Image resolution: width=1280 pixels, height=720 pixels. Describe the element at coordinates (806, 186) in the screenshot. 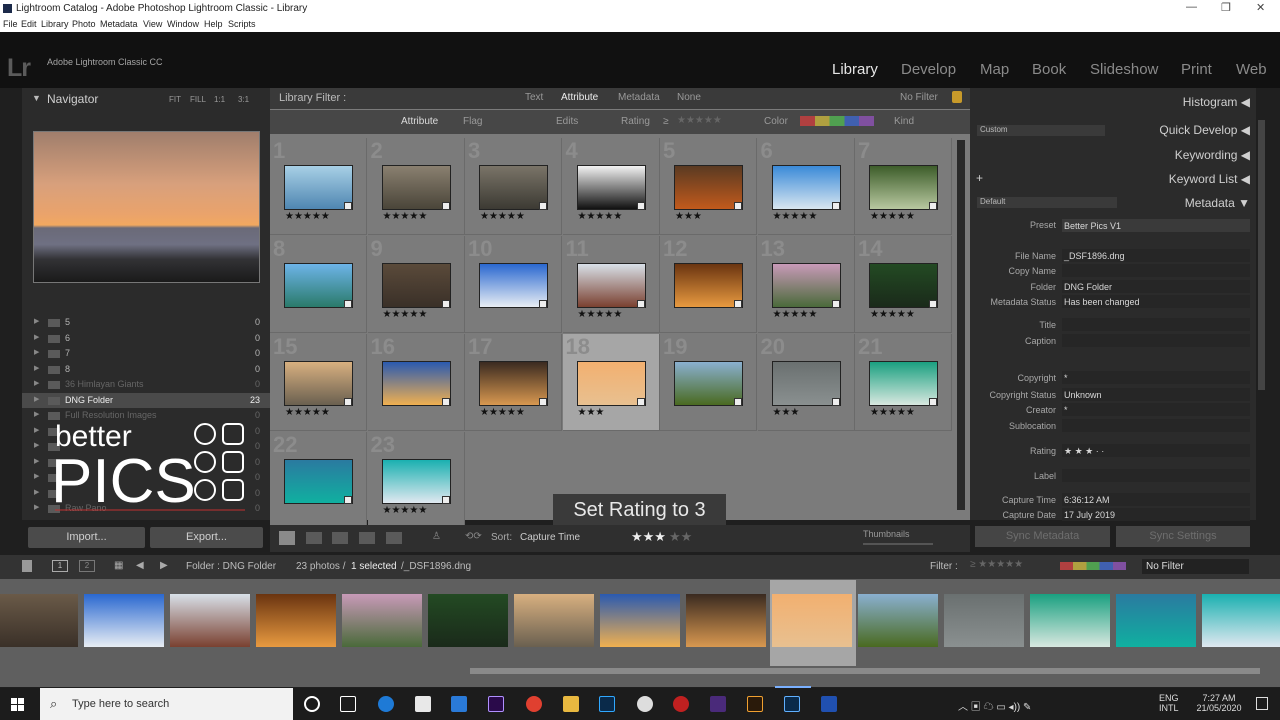

I see `grid-cell: 6 ★★★★★` at that location.